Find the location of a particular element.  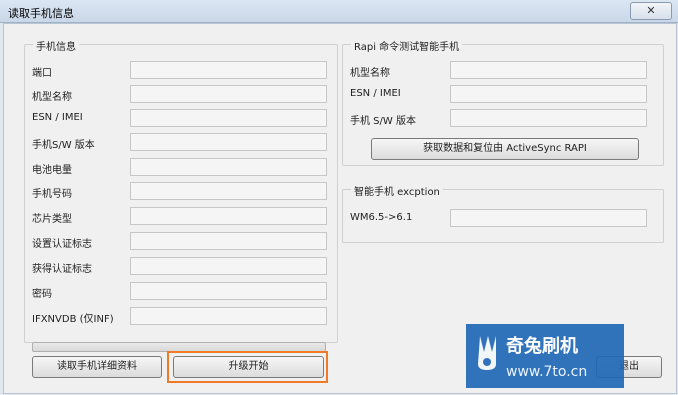

watermark: 奇兔刷机 www.7to.cn is located at coordinates (545, 356).